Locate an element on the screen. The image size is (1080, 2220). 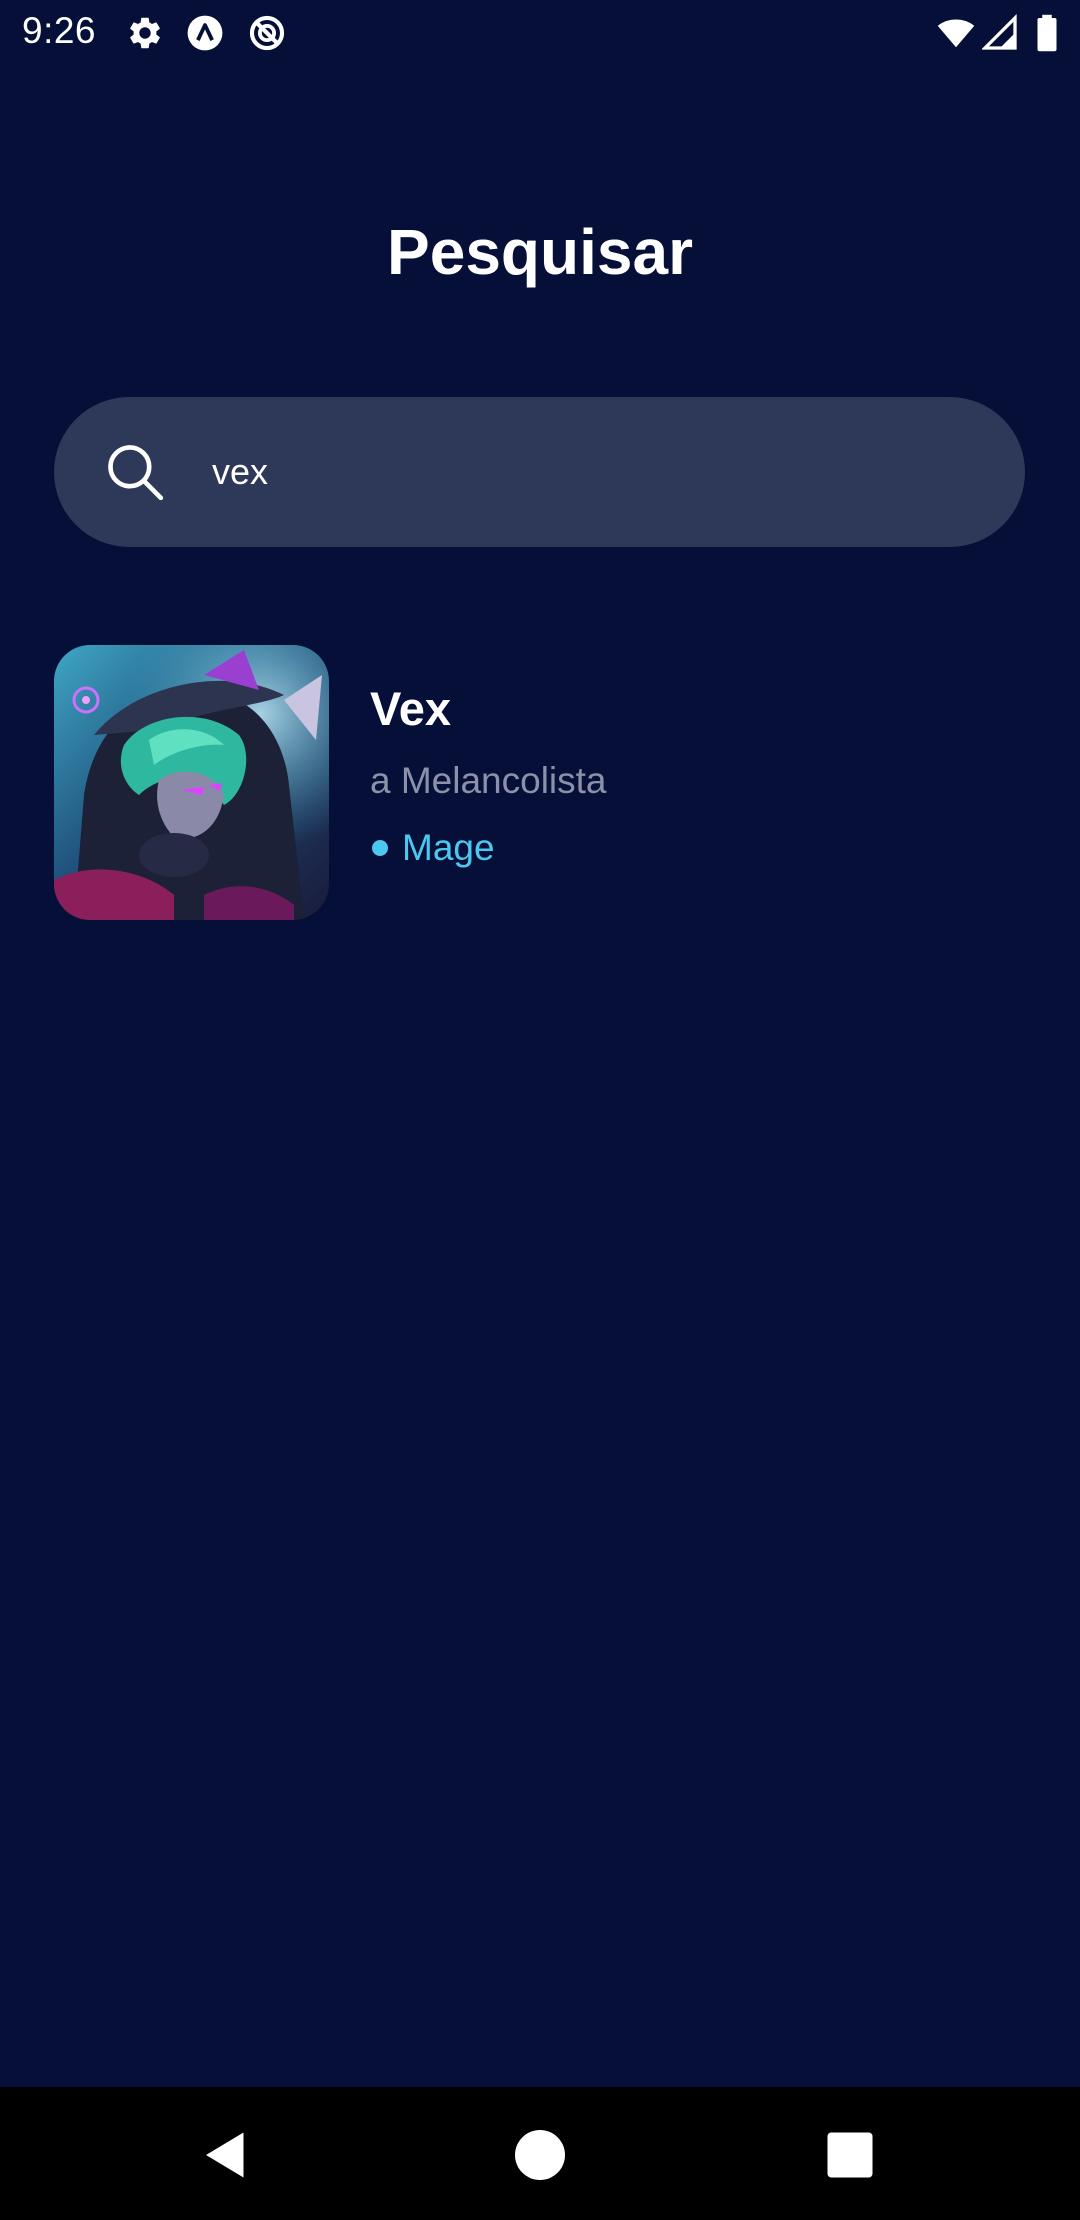
status-bar: 9:26 is located at coordinates (540, 33).